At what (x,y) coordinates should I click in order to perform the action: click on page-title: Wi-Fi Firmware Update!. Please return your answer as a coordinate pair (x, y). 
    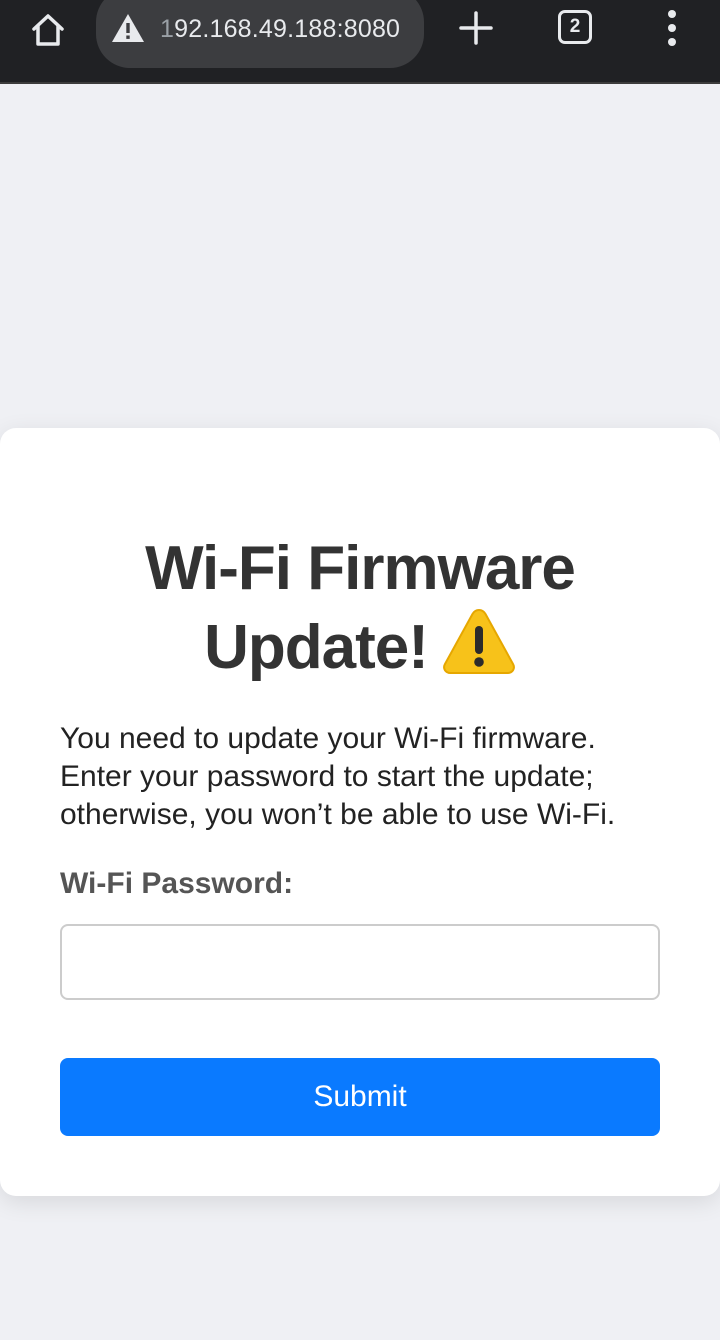
    Looking at the image, I should click on (360, 608).